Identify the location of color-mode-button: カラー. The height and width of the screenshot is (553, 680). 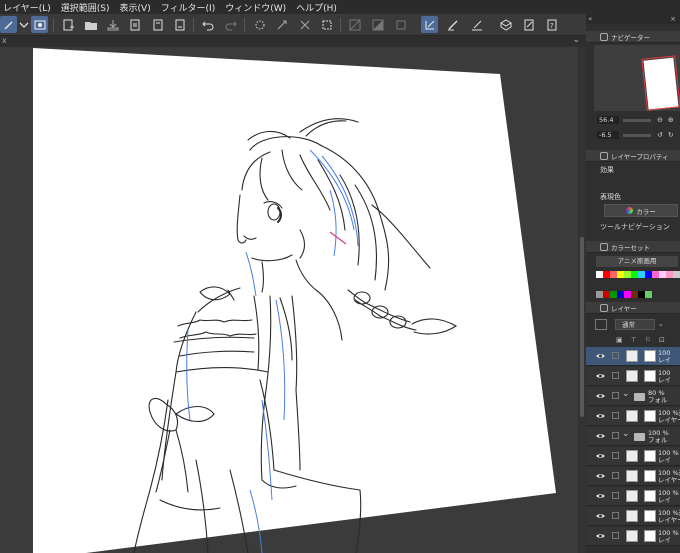
(641, 210).